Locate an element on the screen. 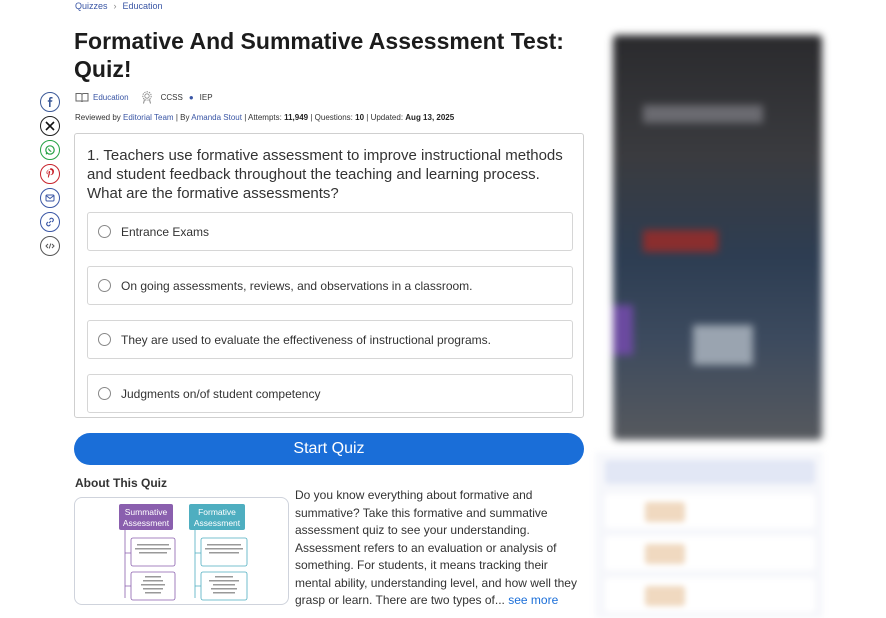 The image size is (886, 618). answer-option-4: Judgments on/of student competency is located at coordinates (330, 393).